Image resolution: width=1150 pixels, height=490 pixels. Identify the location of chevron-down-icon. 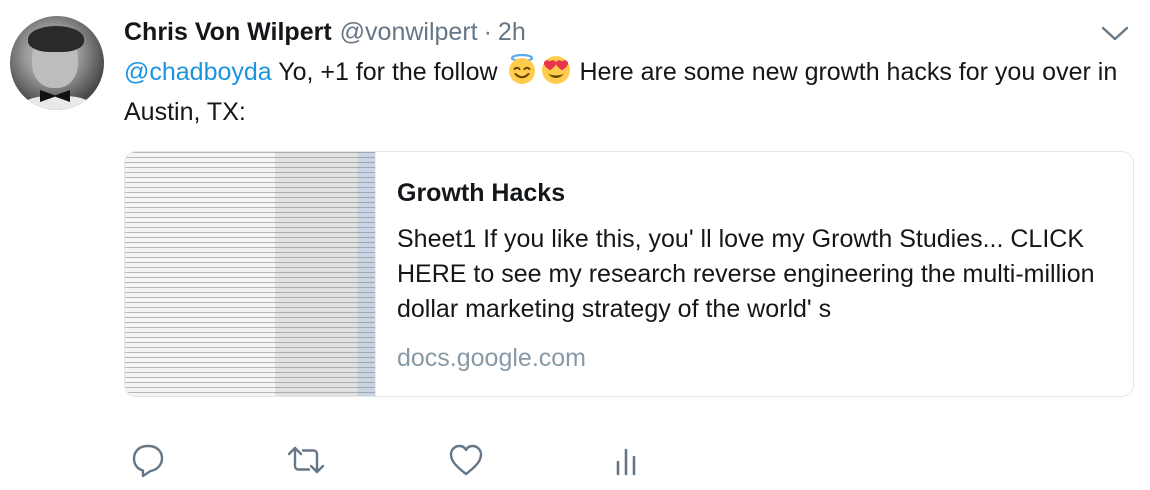
(1115, 33).